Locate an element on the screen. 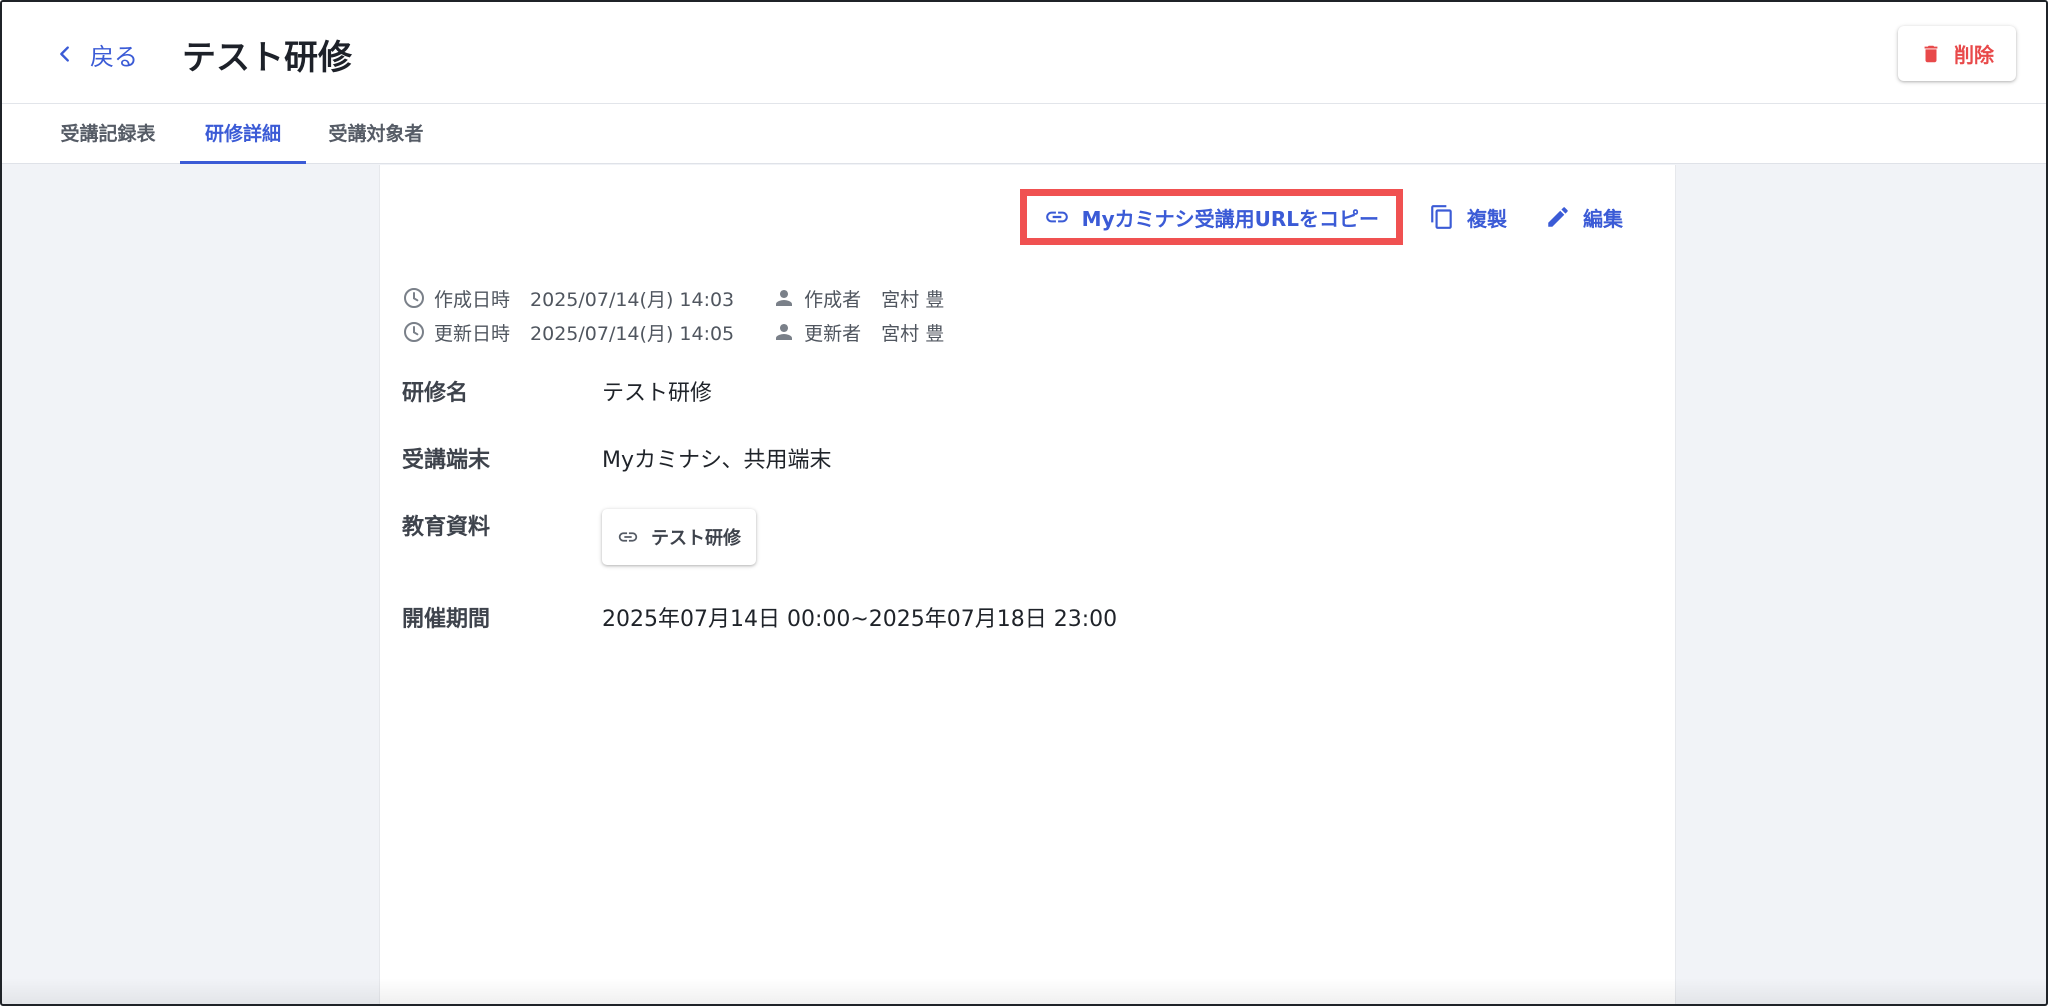 This screenshot has height=1006, width=2048. training-name-label: 研修名 is located at coordinates (435, 393).